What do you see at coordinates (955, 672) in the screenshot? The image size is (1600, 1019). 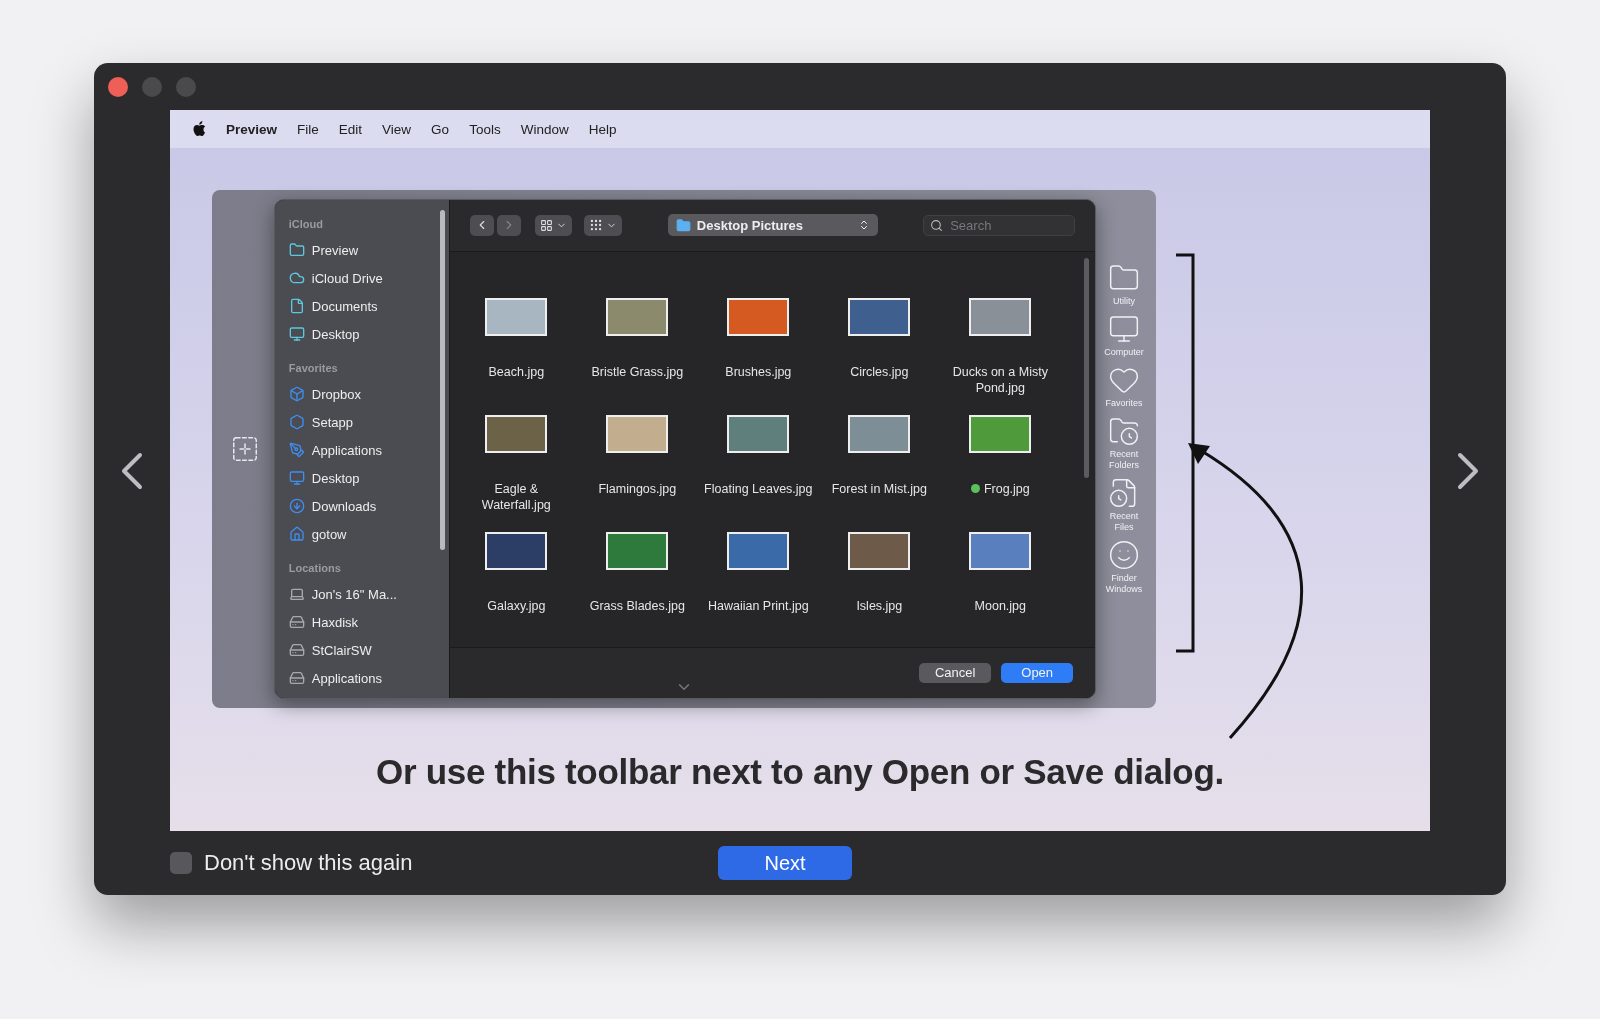 I see `cancel-button: Cancel` at bounding box center [955, 672].